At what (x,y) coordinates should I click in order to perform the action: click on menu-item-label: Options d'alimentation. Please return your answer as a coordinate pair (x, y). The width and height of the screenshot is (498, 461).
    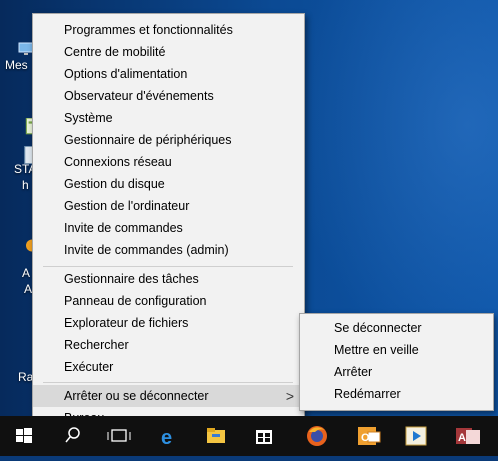
    Looking at the image, I should click on (126, 74).